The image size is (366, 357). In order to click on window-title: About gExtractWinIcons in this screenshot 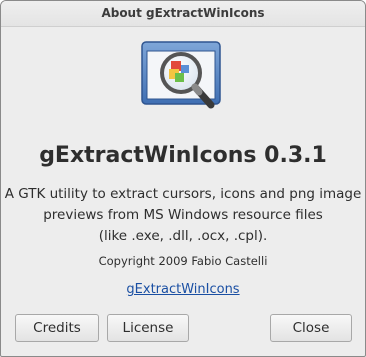, I will do `click(183, 12)`.